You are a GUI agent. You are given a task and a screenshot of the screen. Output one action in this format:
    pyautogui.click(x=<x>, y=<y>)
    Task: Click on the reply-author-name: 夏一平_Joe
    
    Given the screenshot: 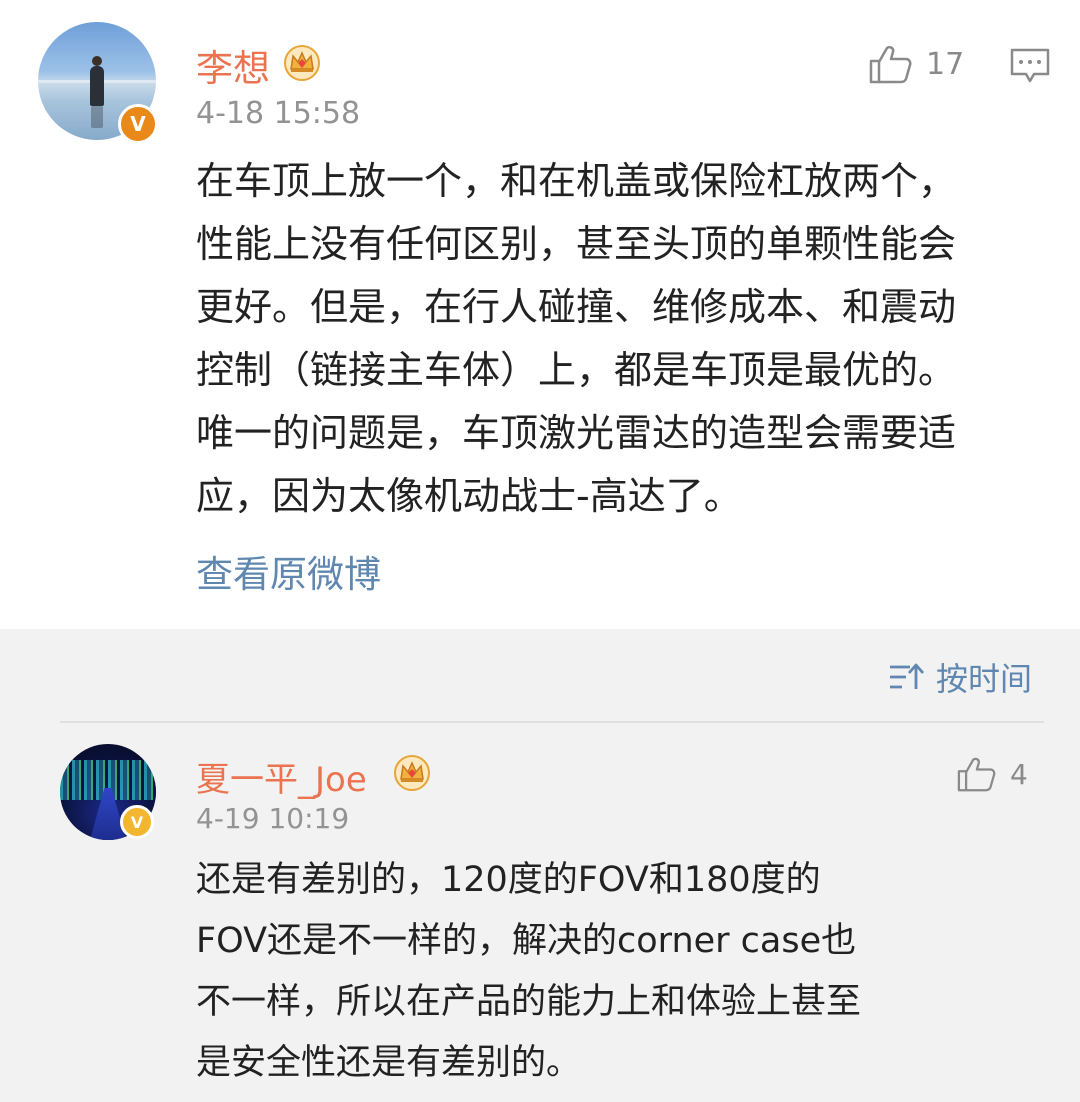 What is the action you would take?
    pyautogui.click(x=281, y=776)
    